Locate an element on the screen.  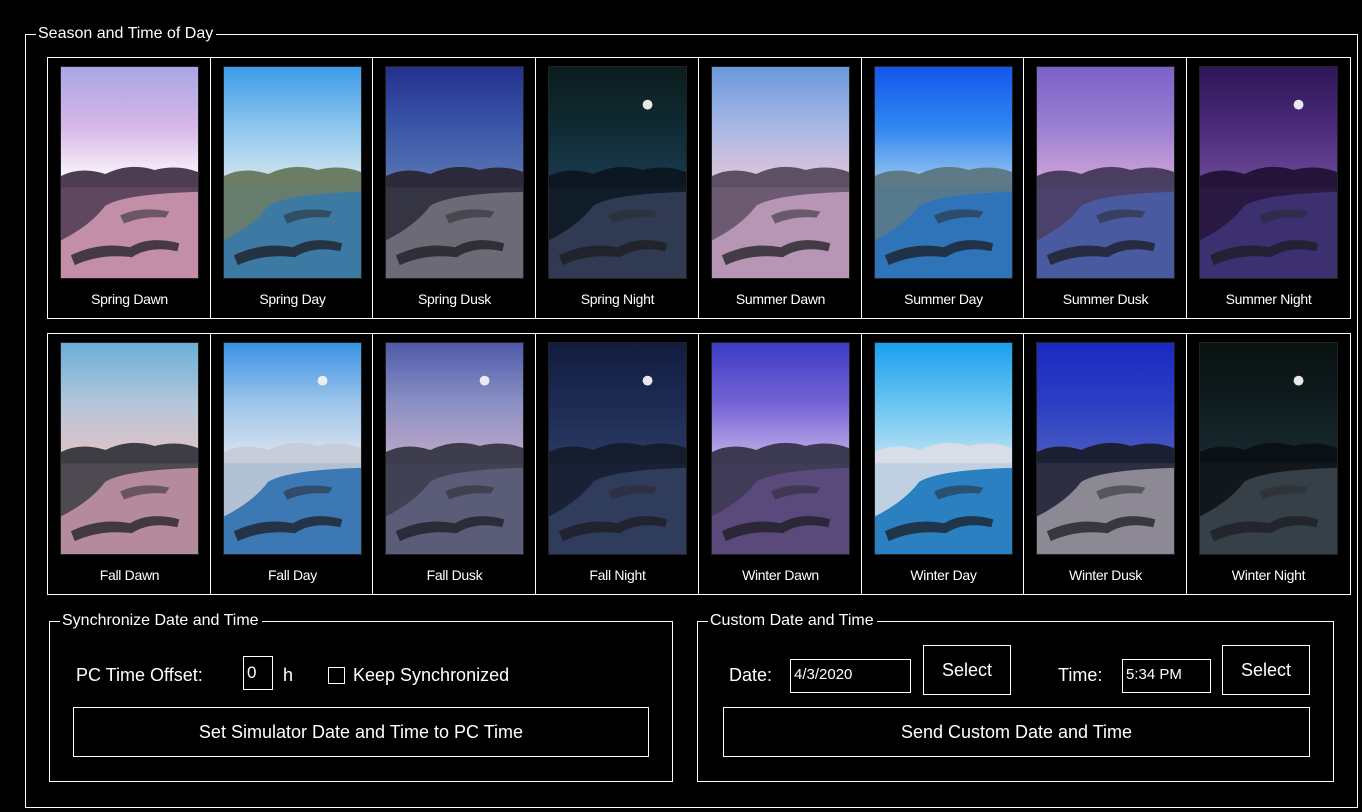
preset-spring-dawn-button: Spring Dawn is located at coordinates (129, 188).